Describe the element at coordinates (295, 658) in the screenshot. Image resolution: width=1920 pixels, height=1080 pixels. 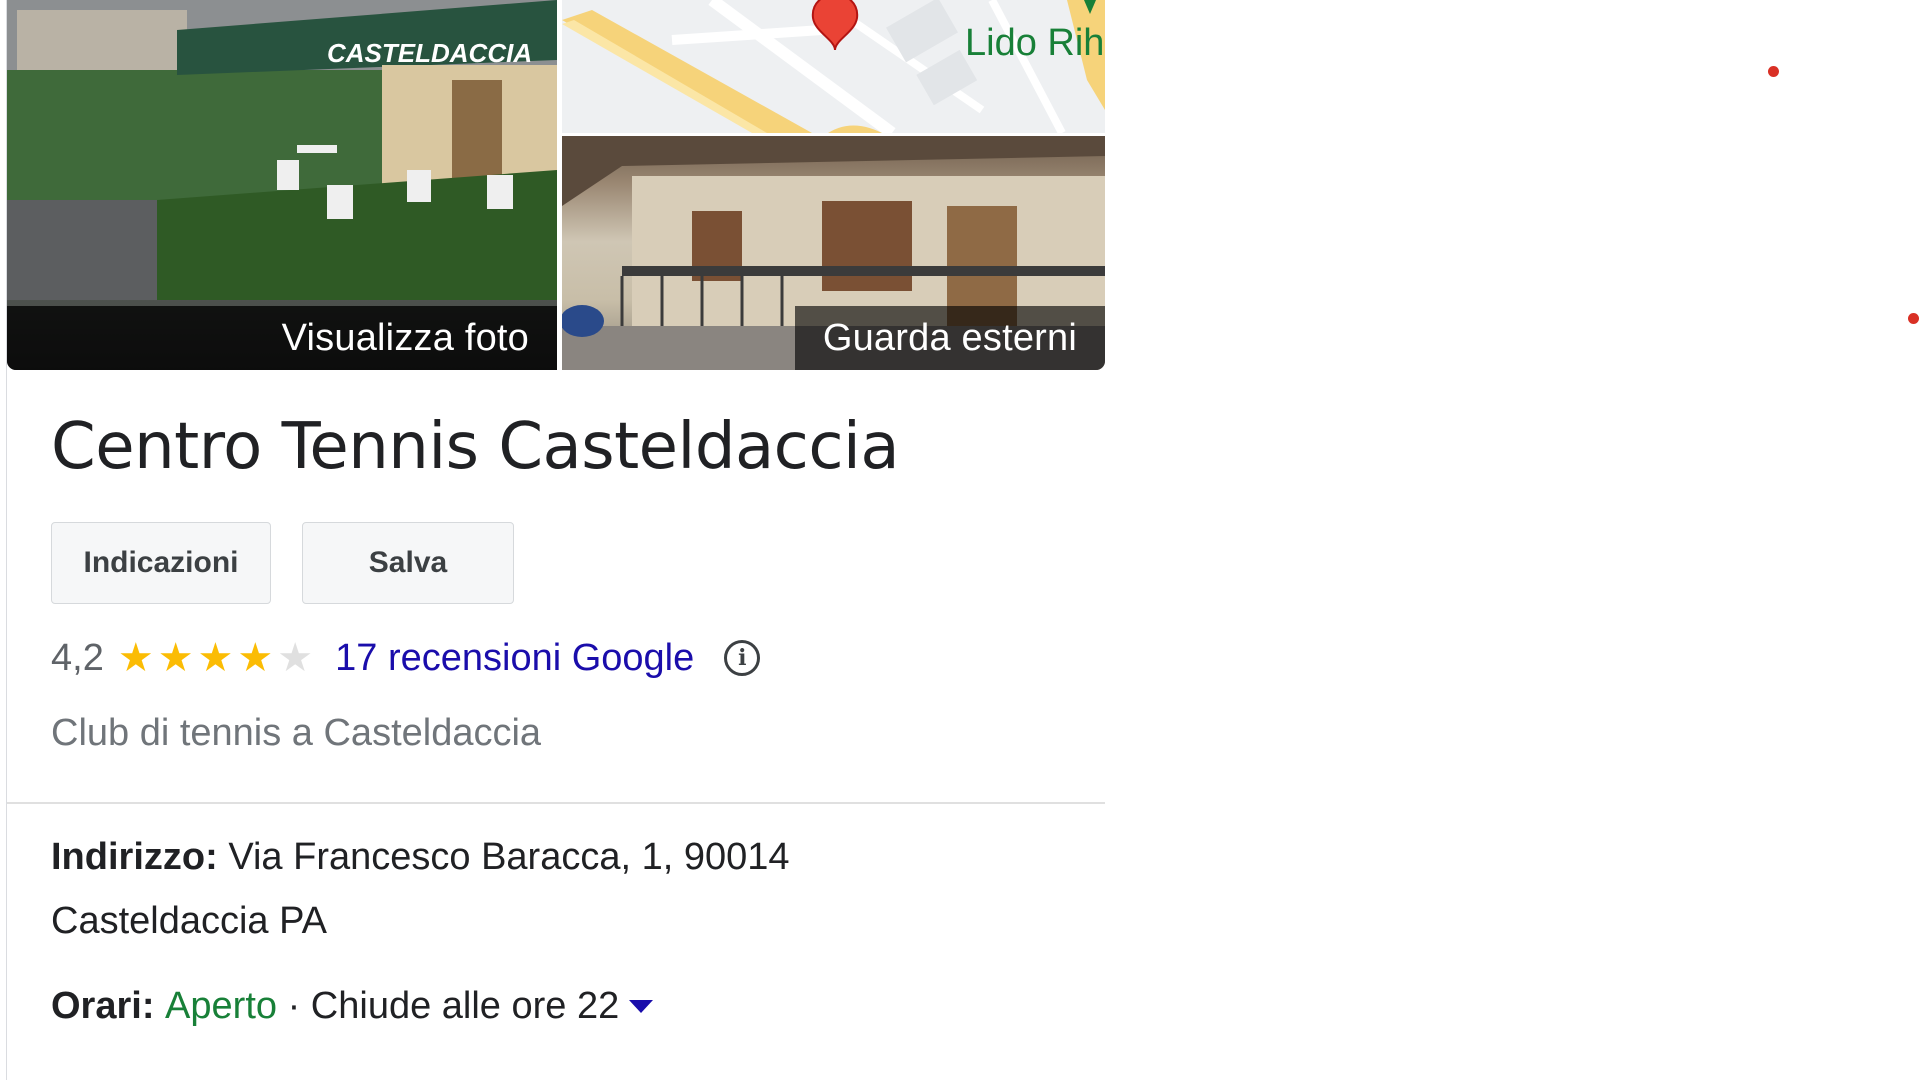
I see `star-empty-icon: ★` at that location.